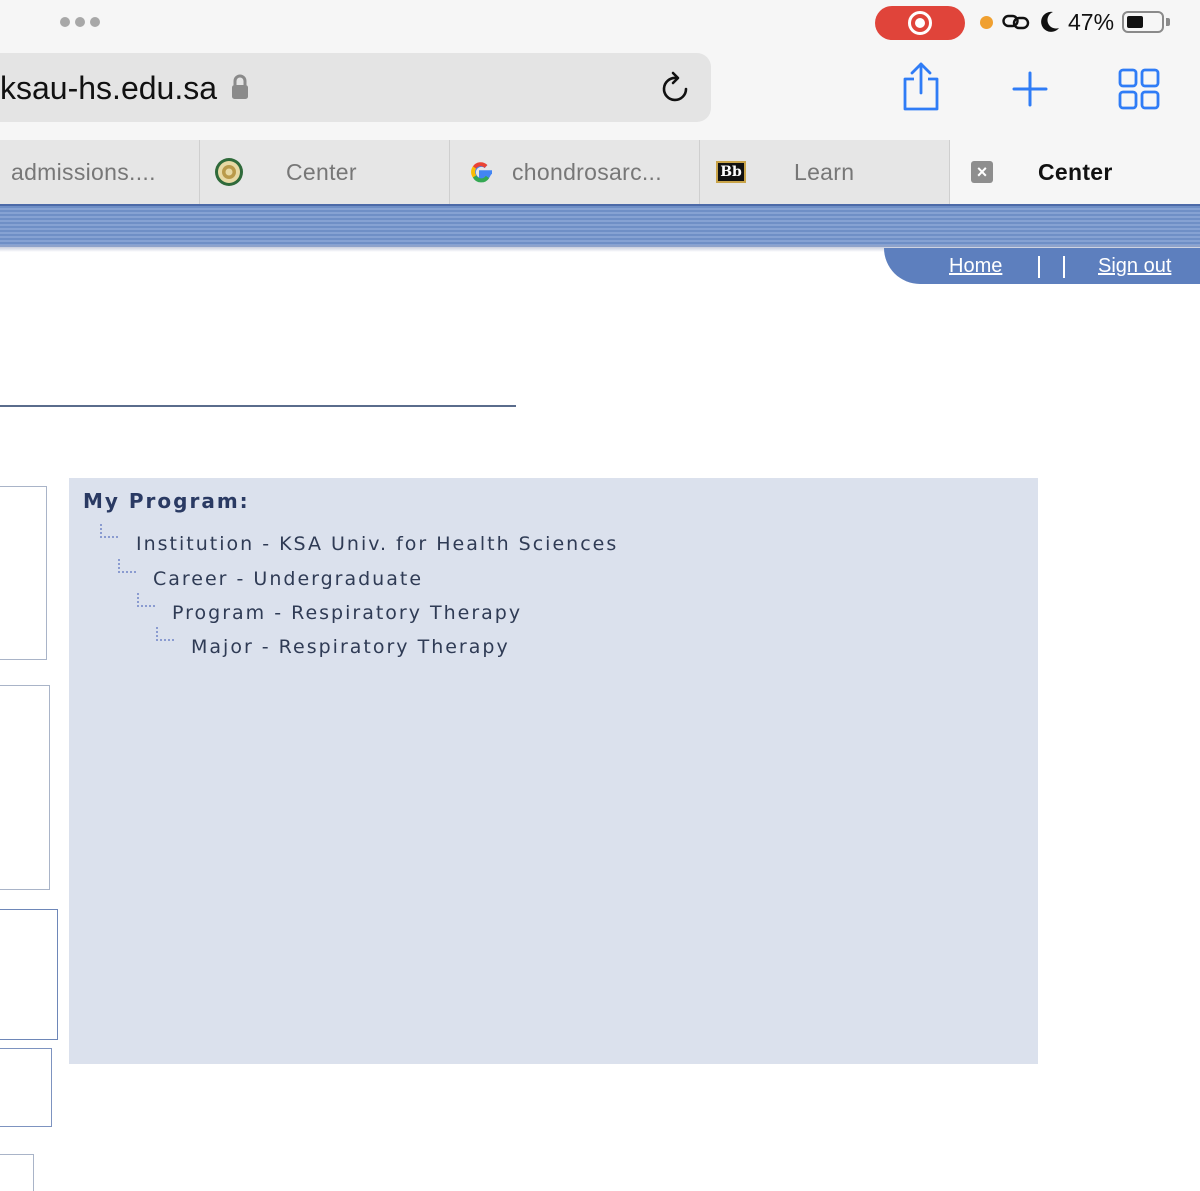 The image size is (1200, 1191). I want to click on tab-overview-icon, so click(1139, 89).